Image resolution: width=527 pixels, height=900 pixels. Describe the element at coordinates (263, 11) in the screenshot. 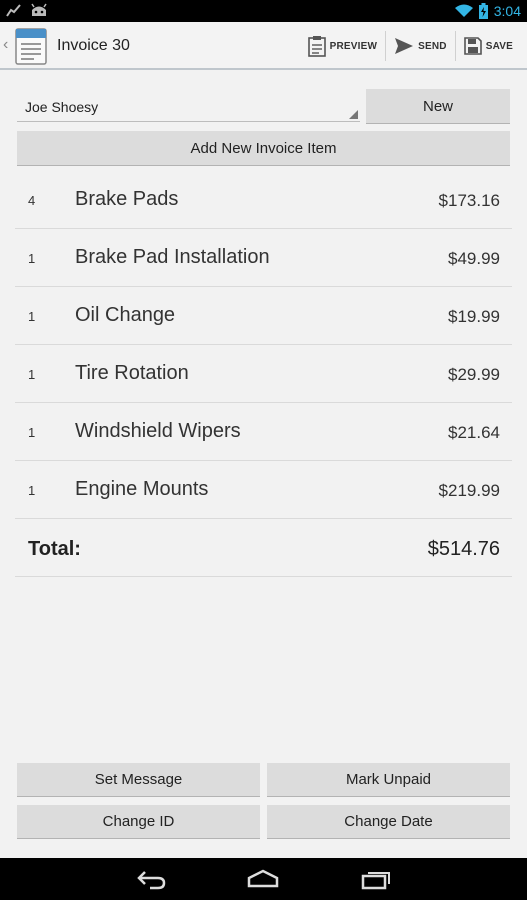

I see `status-bar: 3:04` at that location.